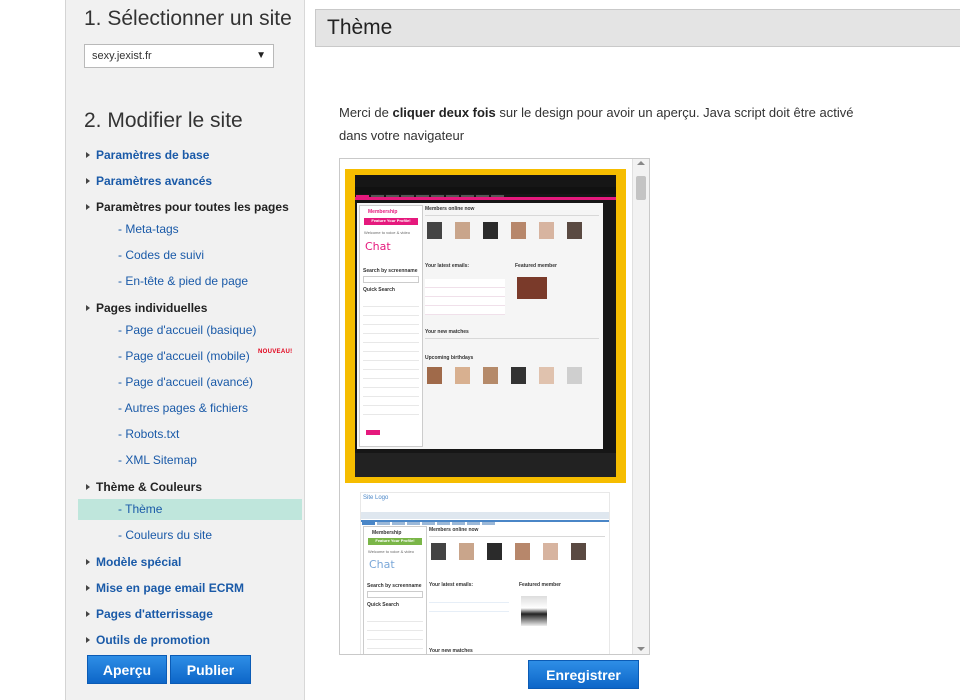  I want to click on nav-theme: - Thème, so click(190, 509).